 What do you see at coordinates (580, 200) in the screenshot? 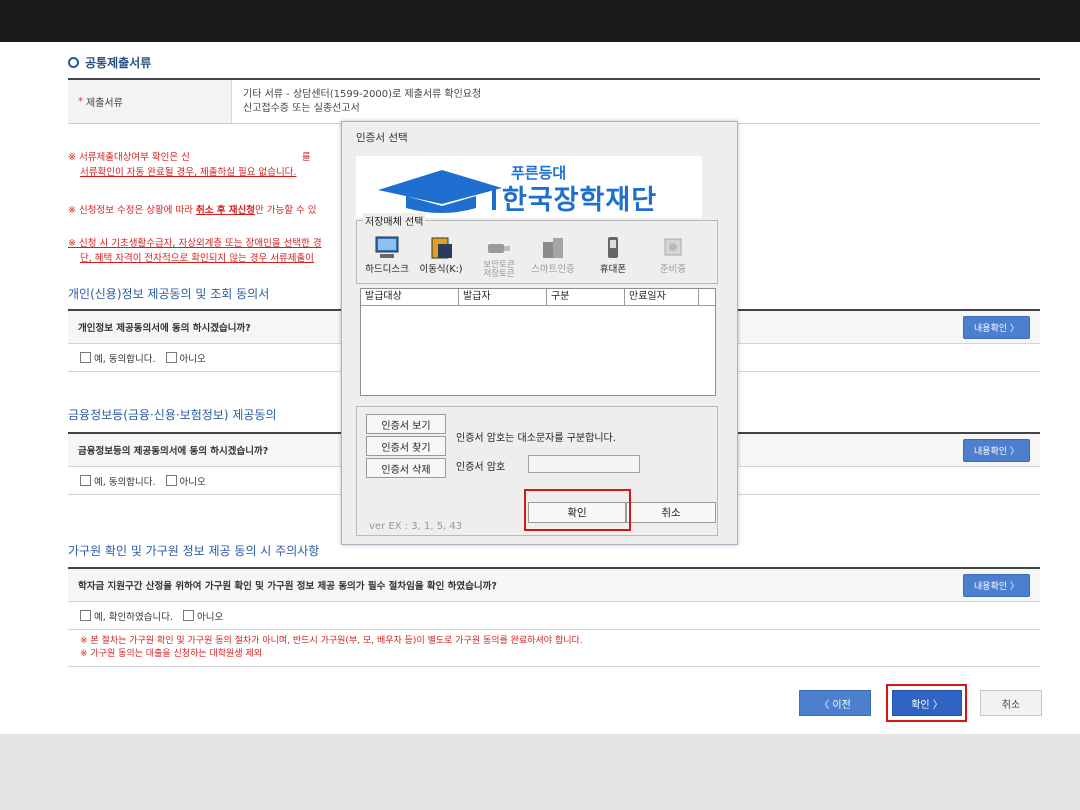
I see `banner-big-text: 한국장학재단` at bounding box center [580, 200].